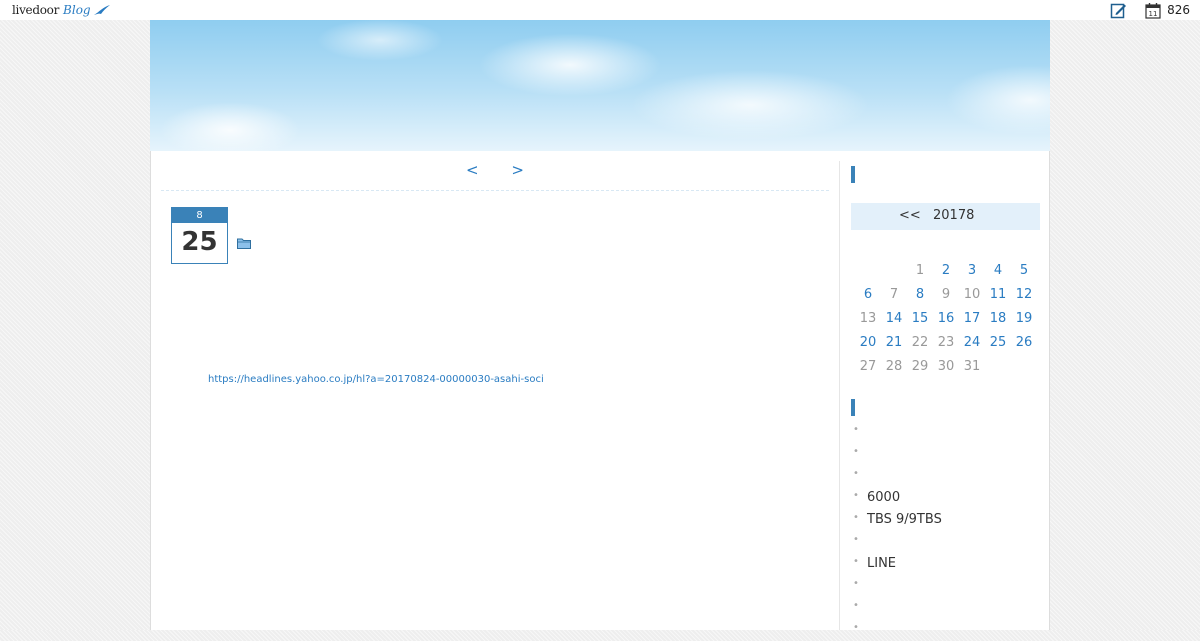 The image size is (1200, 641). What do you see at coordinates (998, 318) in the screenshot?
I see `calendar-day: 18` at bounding box center [998, 318].